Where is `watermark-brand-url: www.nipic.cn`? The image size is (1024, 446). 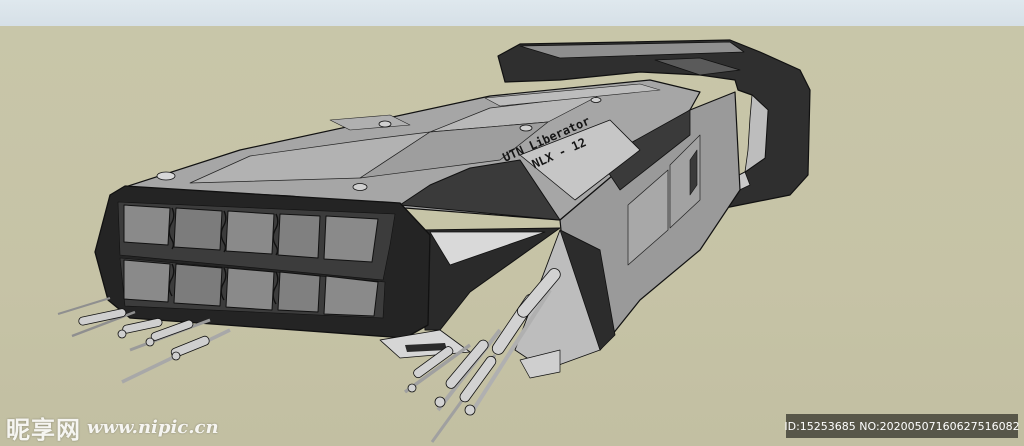
watermark-brand-url: www.nipic.cn is located at coordinates (153, 427).